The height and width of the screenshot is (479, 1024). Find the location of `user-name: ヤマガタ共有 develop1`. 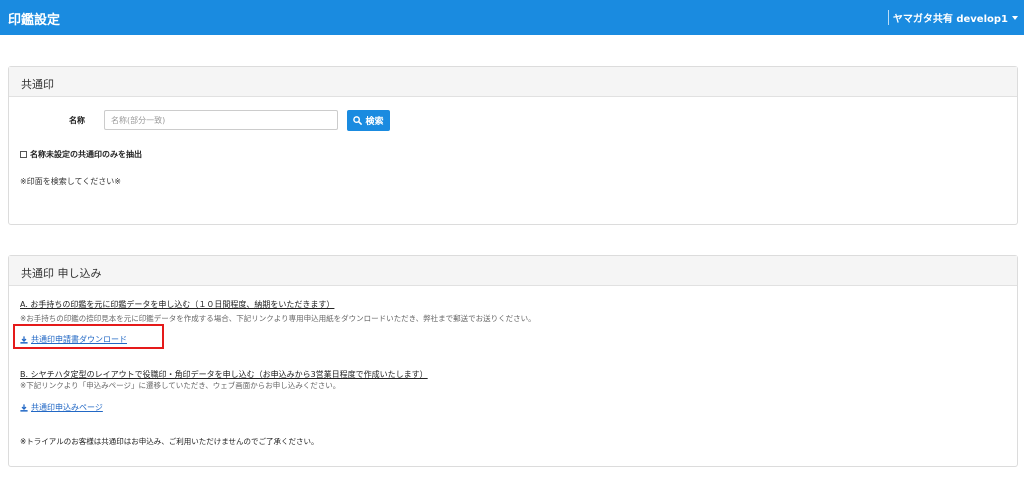

user-name: ヤマガタ共有 develop1 is located at coordinates (950, 19).